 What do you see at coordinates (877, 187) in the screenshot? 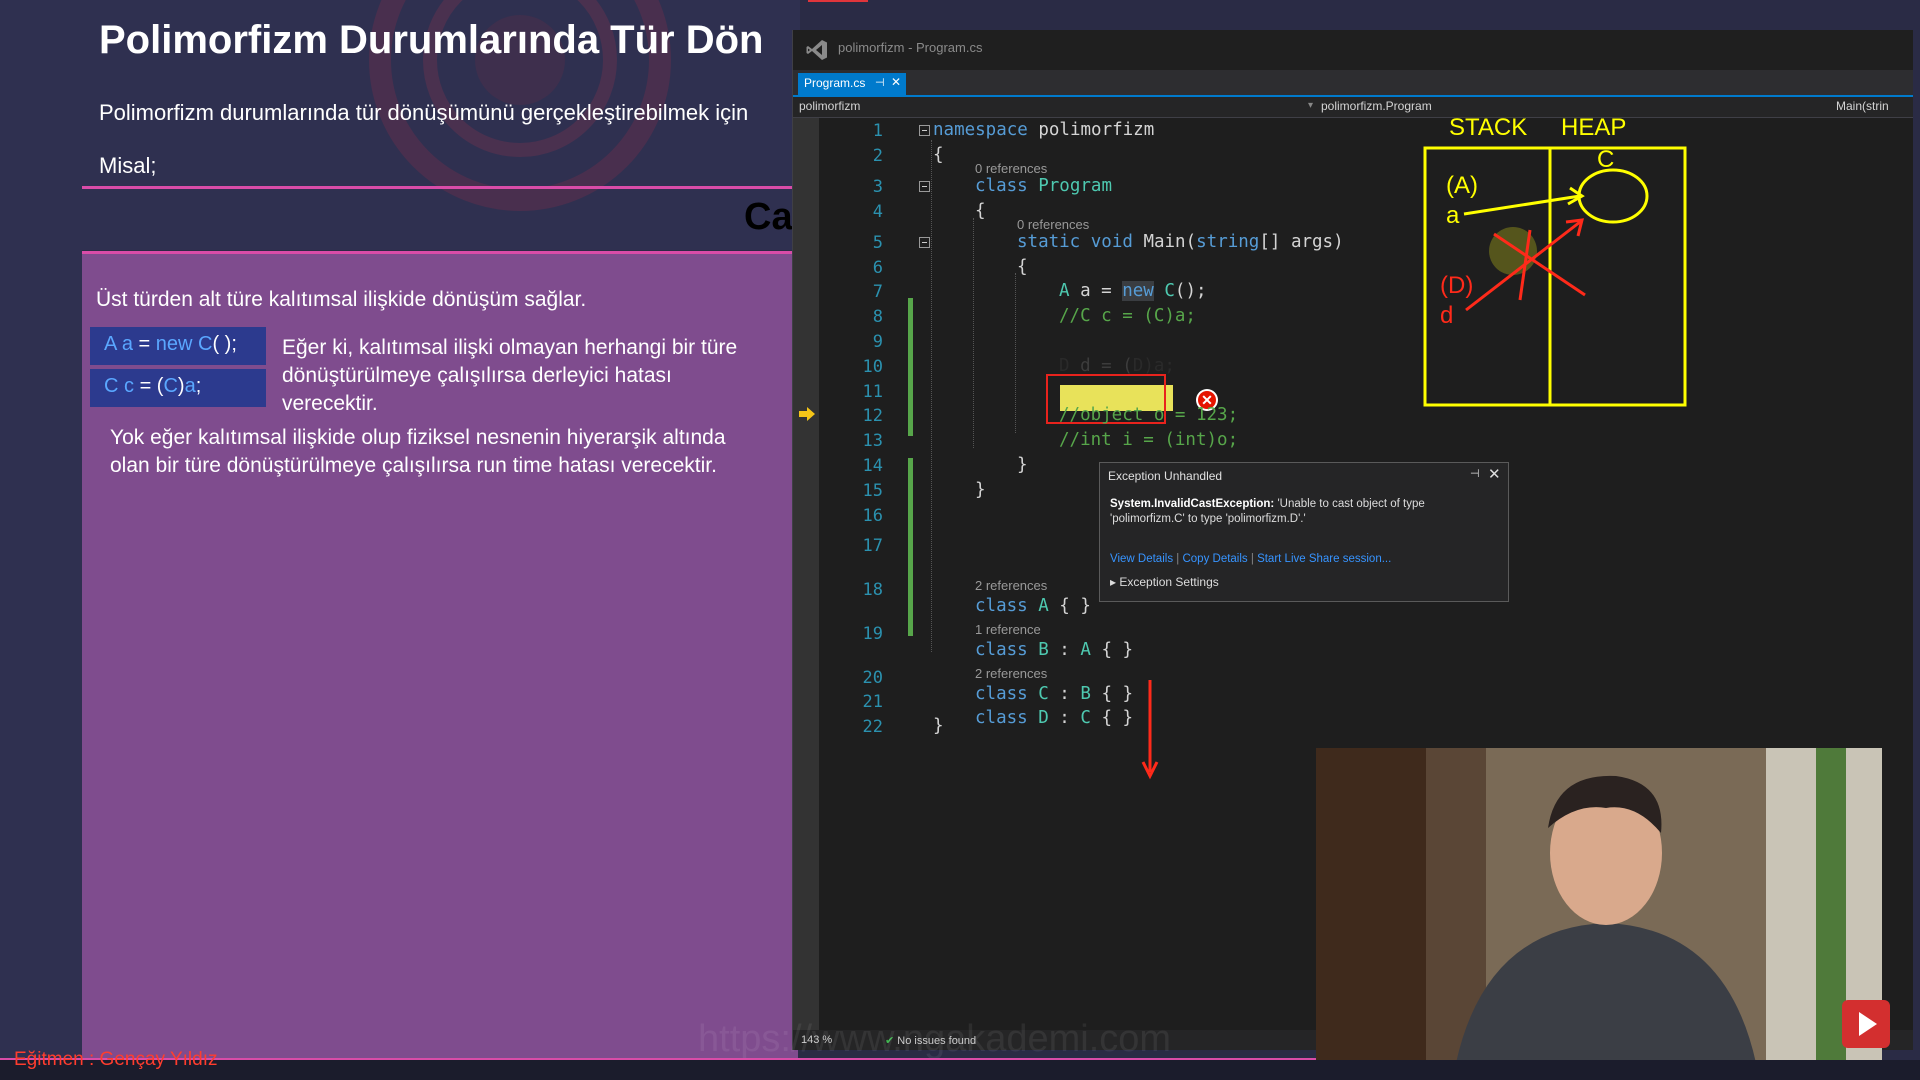
I see `line-number: 3` at bounding box center [877, 187].